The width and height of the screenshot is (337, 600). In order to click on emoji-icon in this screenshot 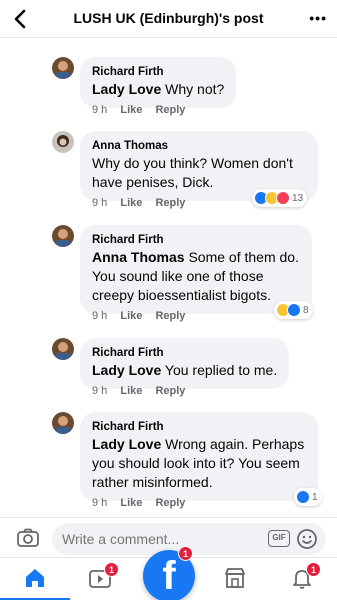, I will do `click(307, 539)`.